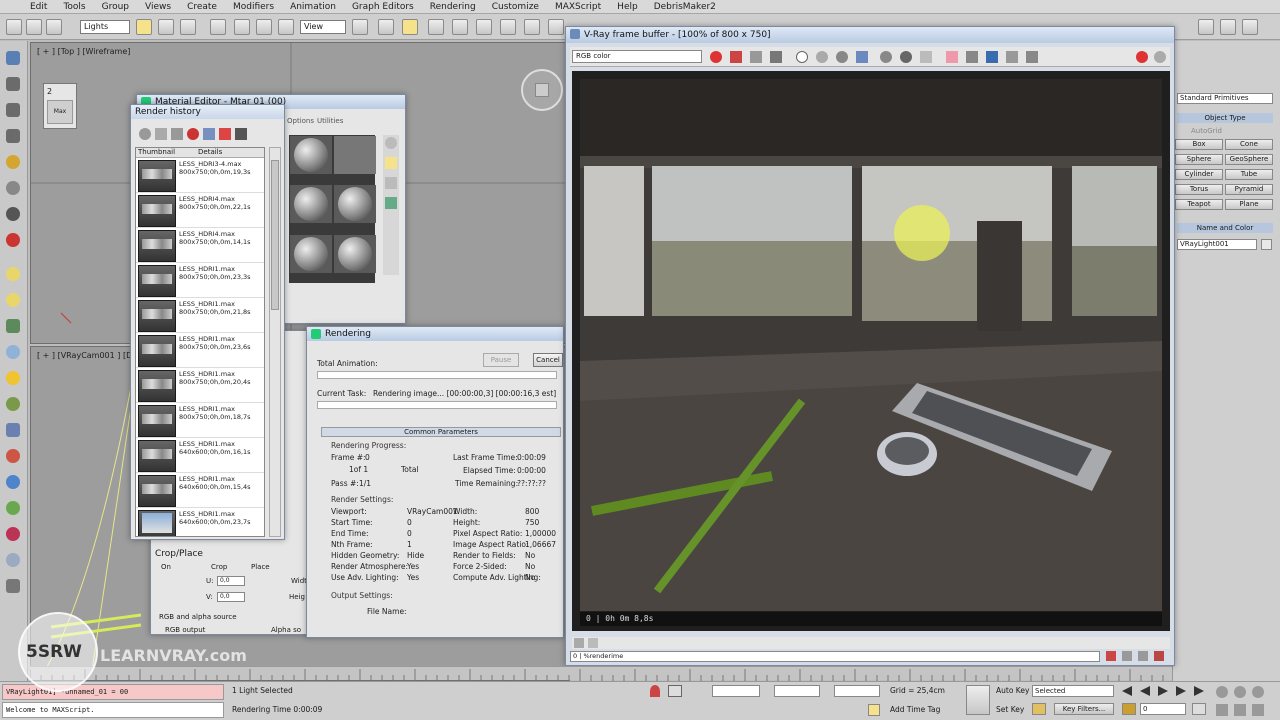 This screenshot has width=1280, height=720. Describe the element at coordinates (13, 110) in the screenshot. I see `hierarchy-icon` at that location.